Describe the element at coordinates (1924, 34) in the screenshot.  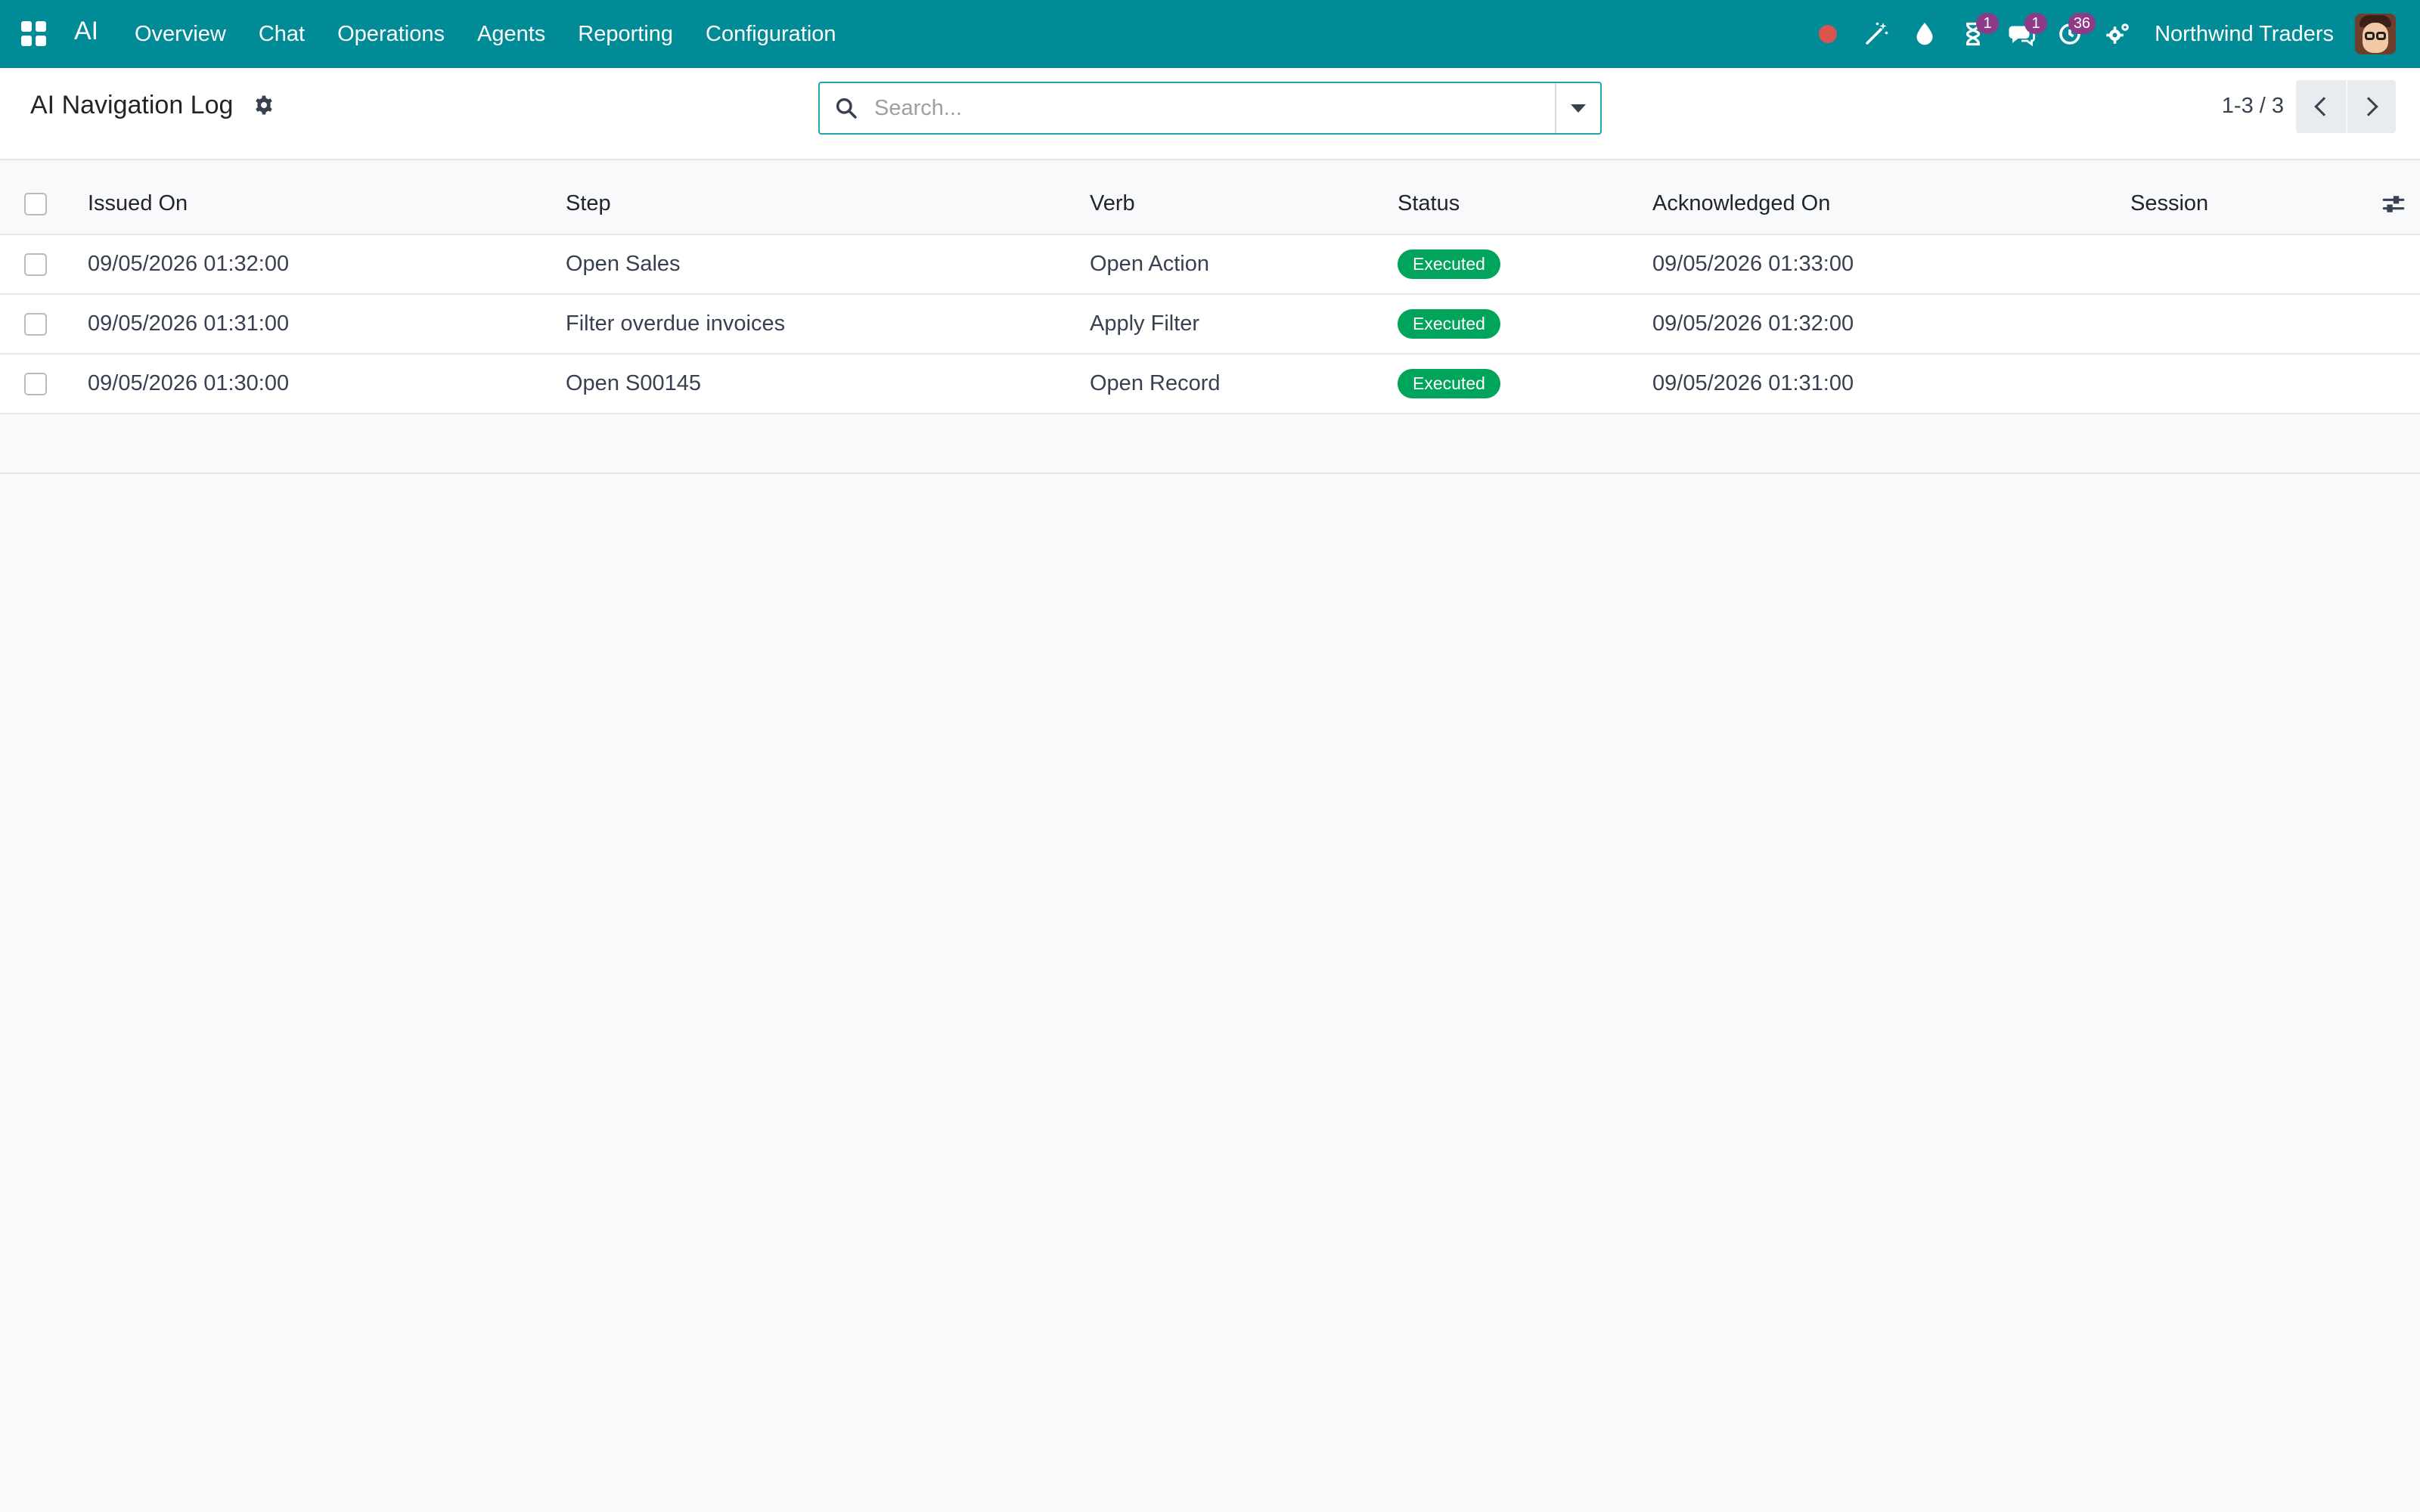
I see `drop-icon` at that location.